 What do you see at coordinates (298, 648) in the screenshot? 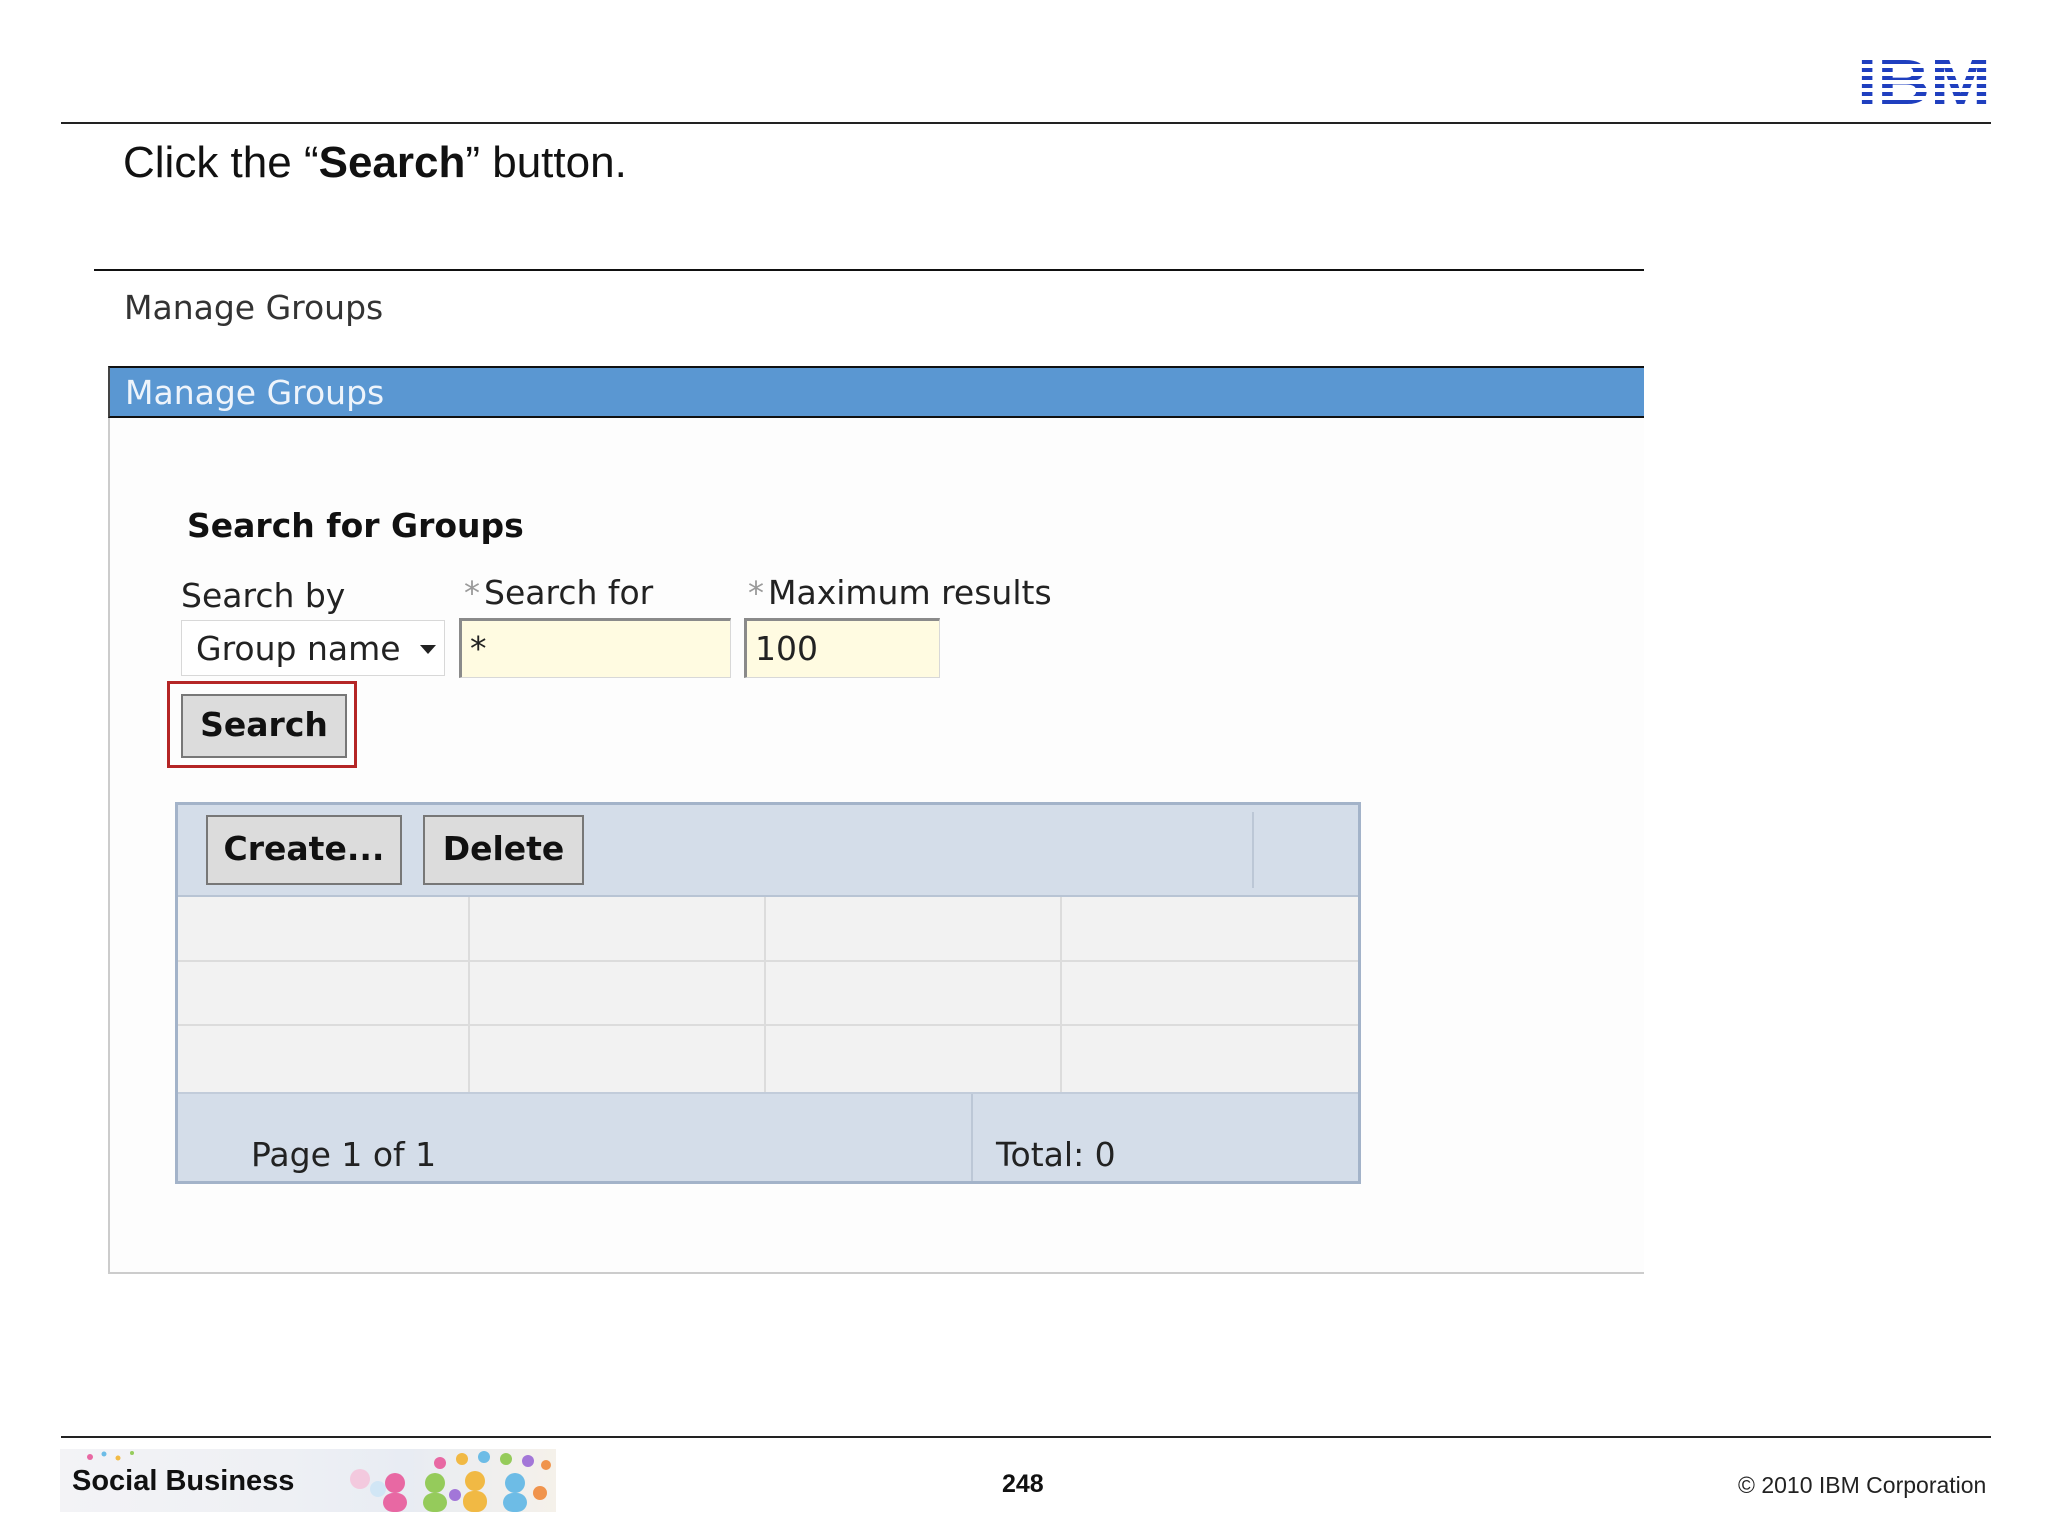
I see `search-by-value: Group name` at bounding box center [298, 648].